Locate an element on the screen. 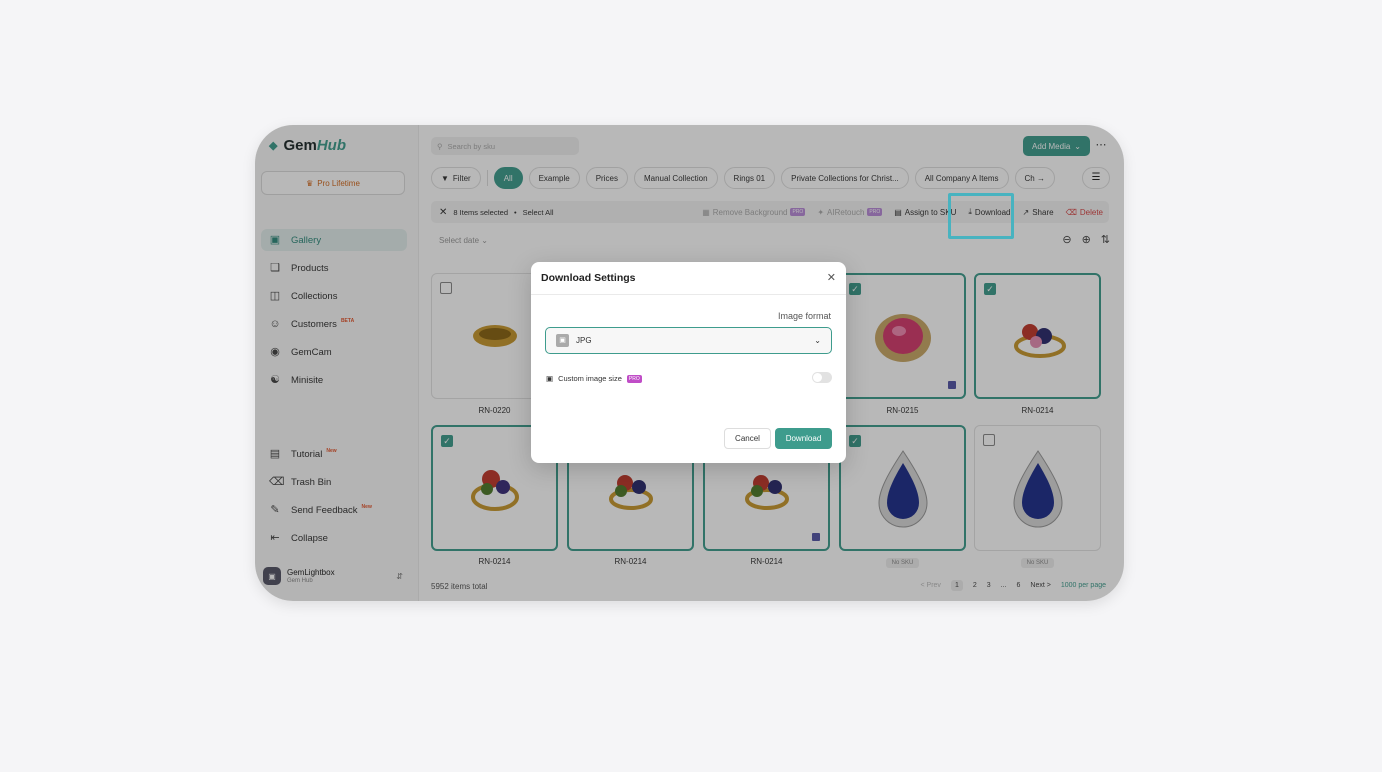 The width and height of the screenshot is (1382, 772). image-size-icon: ▣ is located at coordinates (550, 378).